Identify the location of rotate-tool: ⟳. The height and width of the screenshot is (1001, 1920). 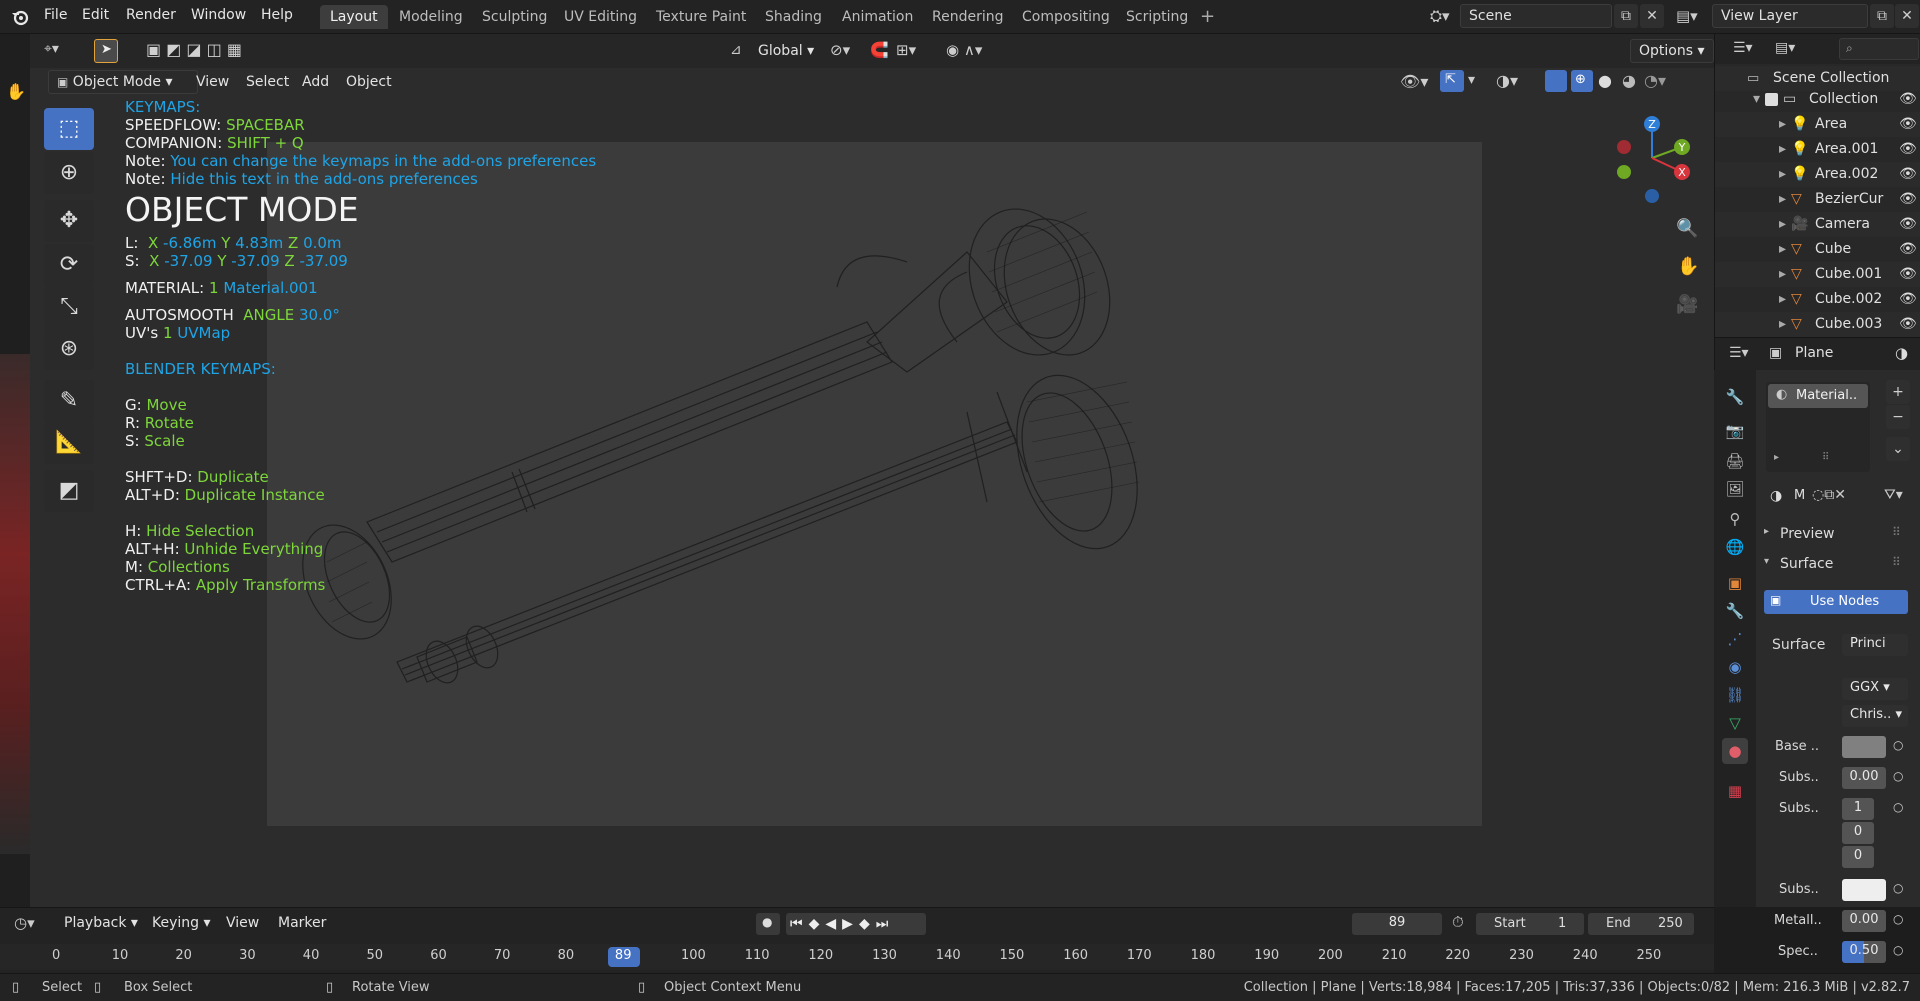
(69, 265).